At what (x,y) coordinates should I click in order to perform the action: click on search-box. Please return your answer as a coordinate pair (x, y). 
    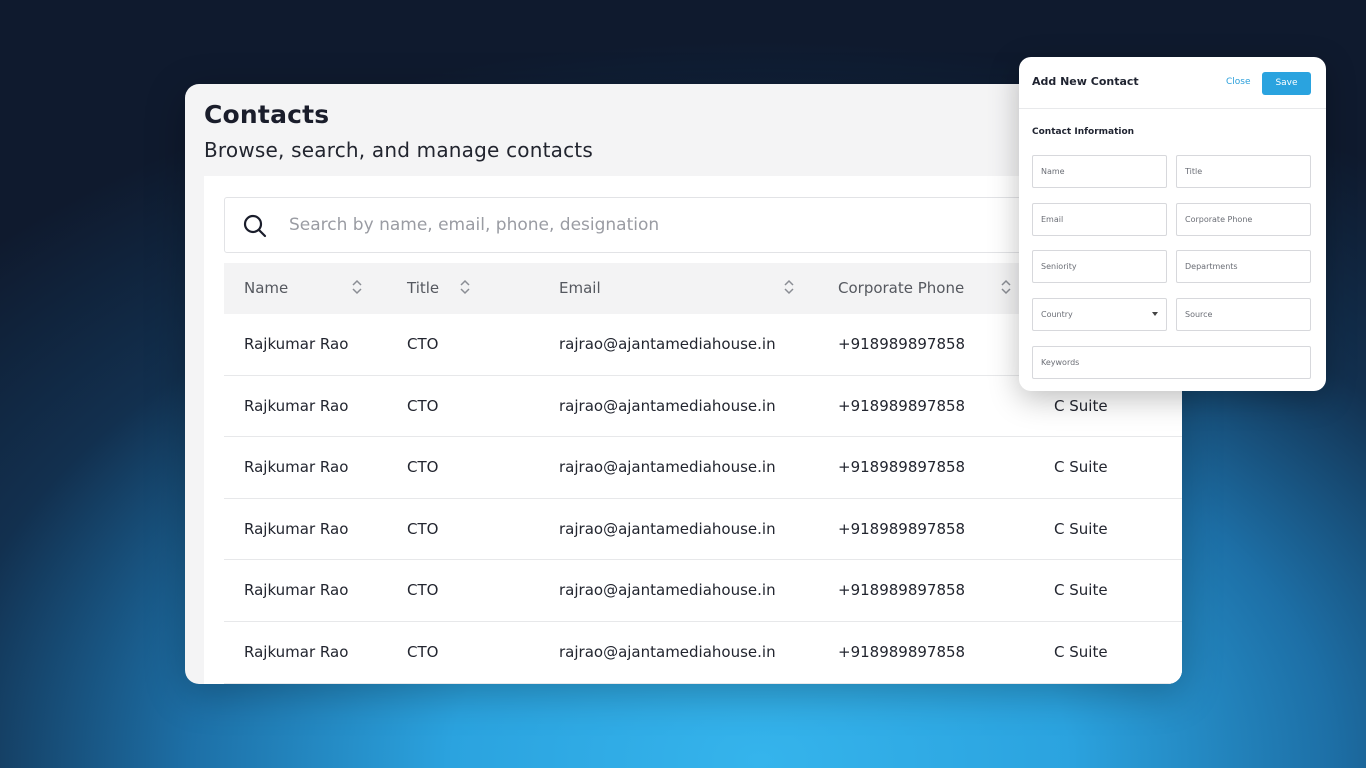
    Looking at the image, I should click on (634, 225).